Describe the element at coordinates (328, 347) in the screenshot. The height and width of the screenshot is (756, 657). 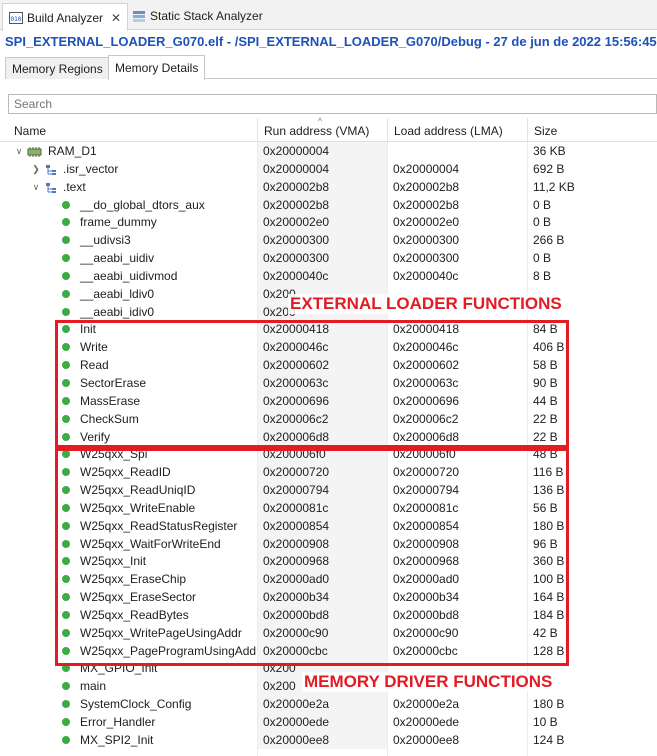
I see `table-row: Write 0x2000046c 0x2000046c 406 B` at that location.